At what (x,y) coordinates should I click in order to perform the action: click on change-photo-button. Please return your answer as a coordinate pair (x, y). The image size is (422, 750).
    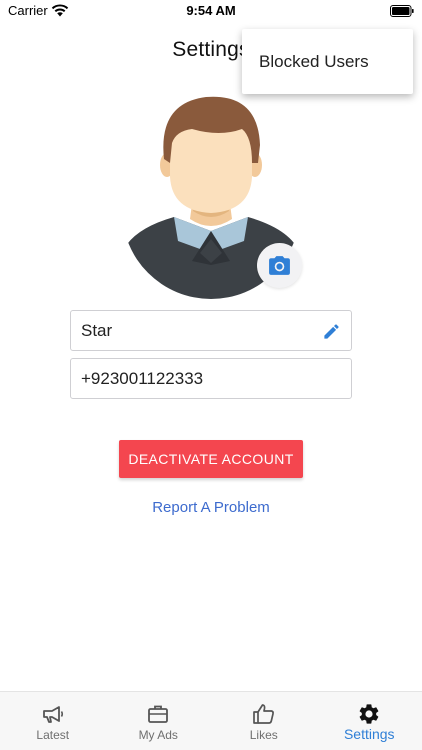
    Looking at the image, I should click on (279, 265).